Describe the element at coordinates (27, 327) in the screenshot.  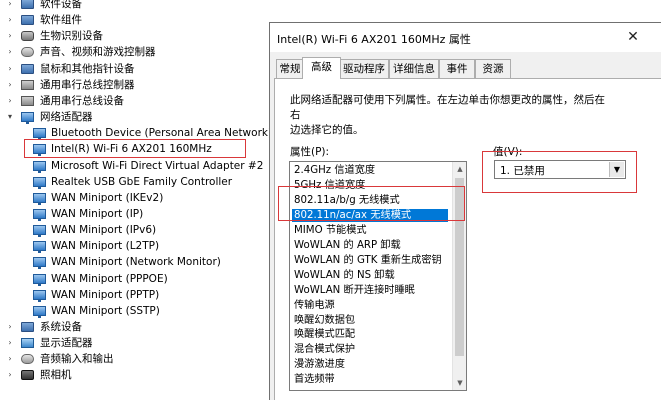
I see `system-device-icon` at that location.